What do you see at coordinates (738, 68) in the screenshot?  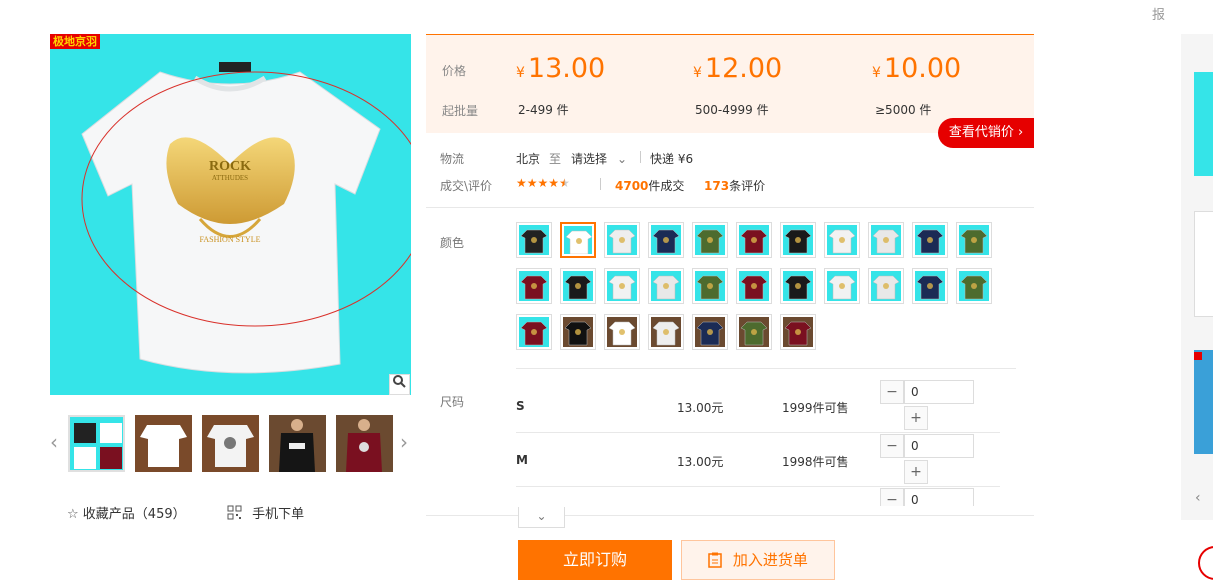 I see `price-tier-2: ¥12.00` at bounding box center [738, 68].